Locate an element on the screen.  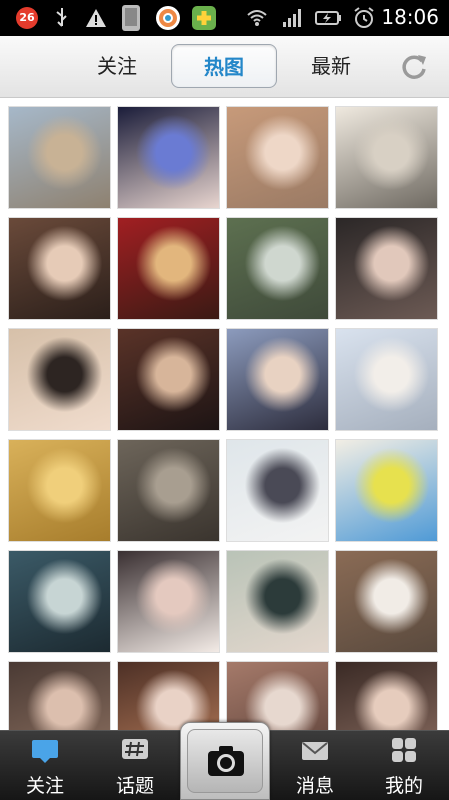
envelope-icon is located at coordinates (315, 751).